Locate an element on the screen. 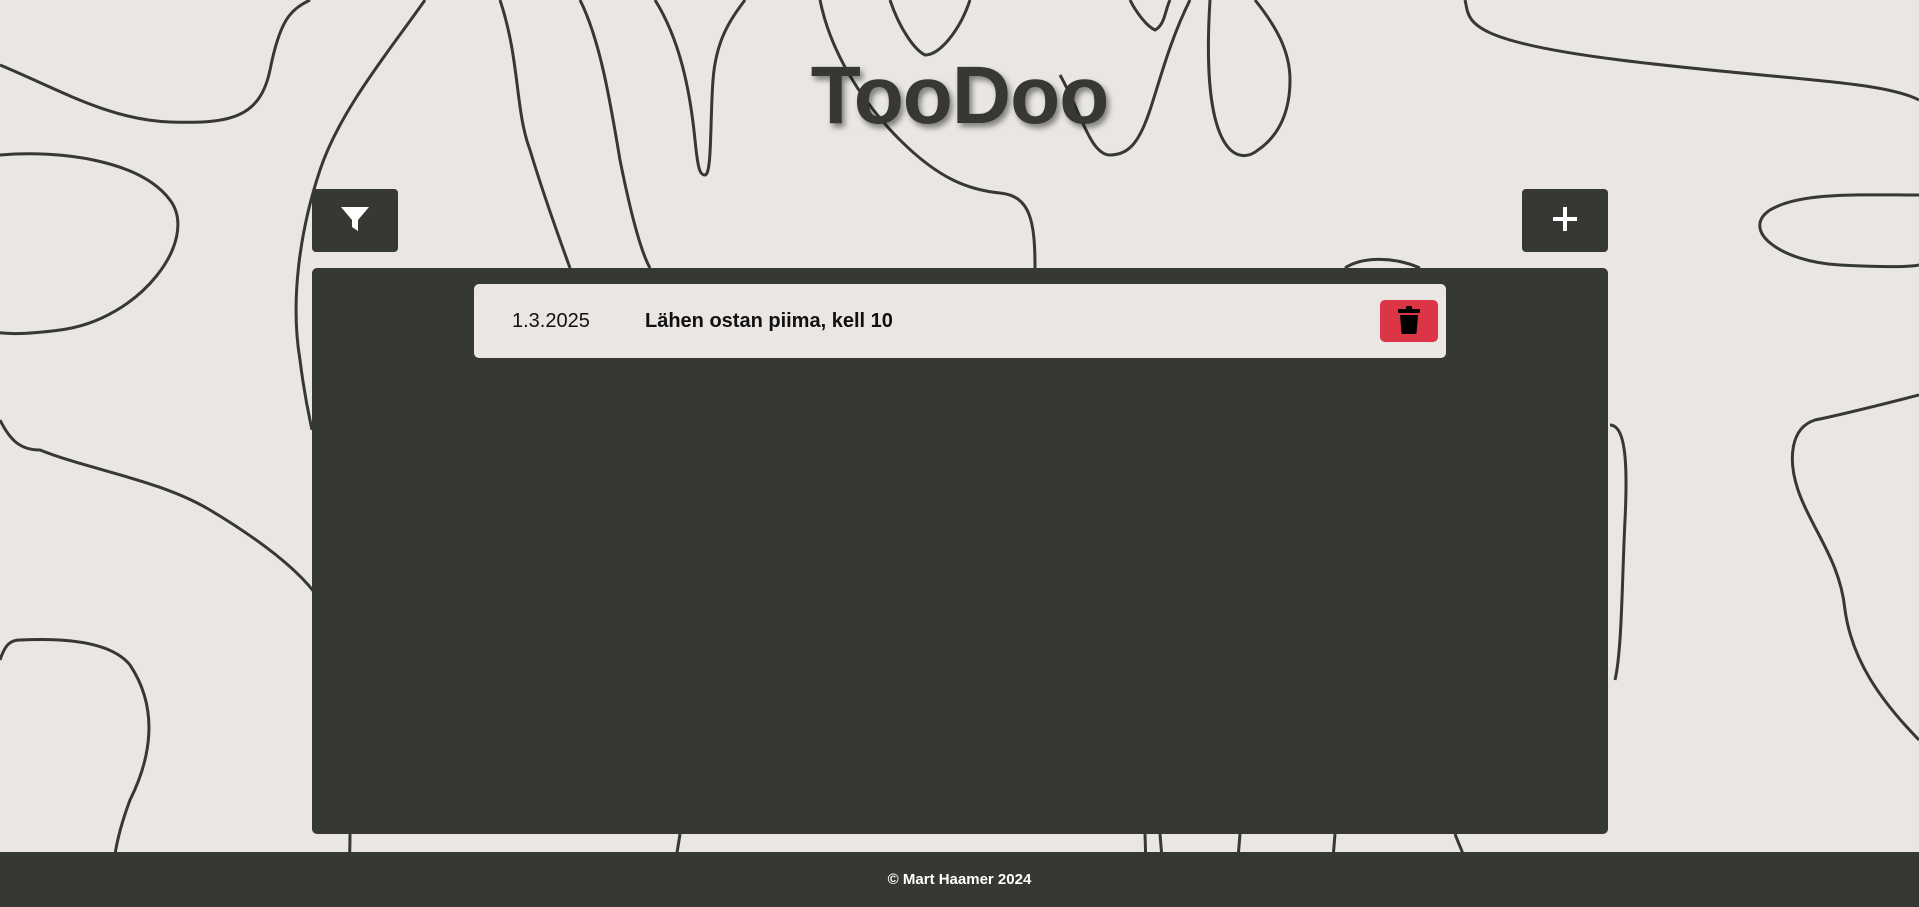  add-todo-button is located at coordinates (1565, 220).